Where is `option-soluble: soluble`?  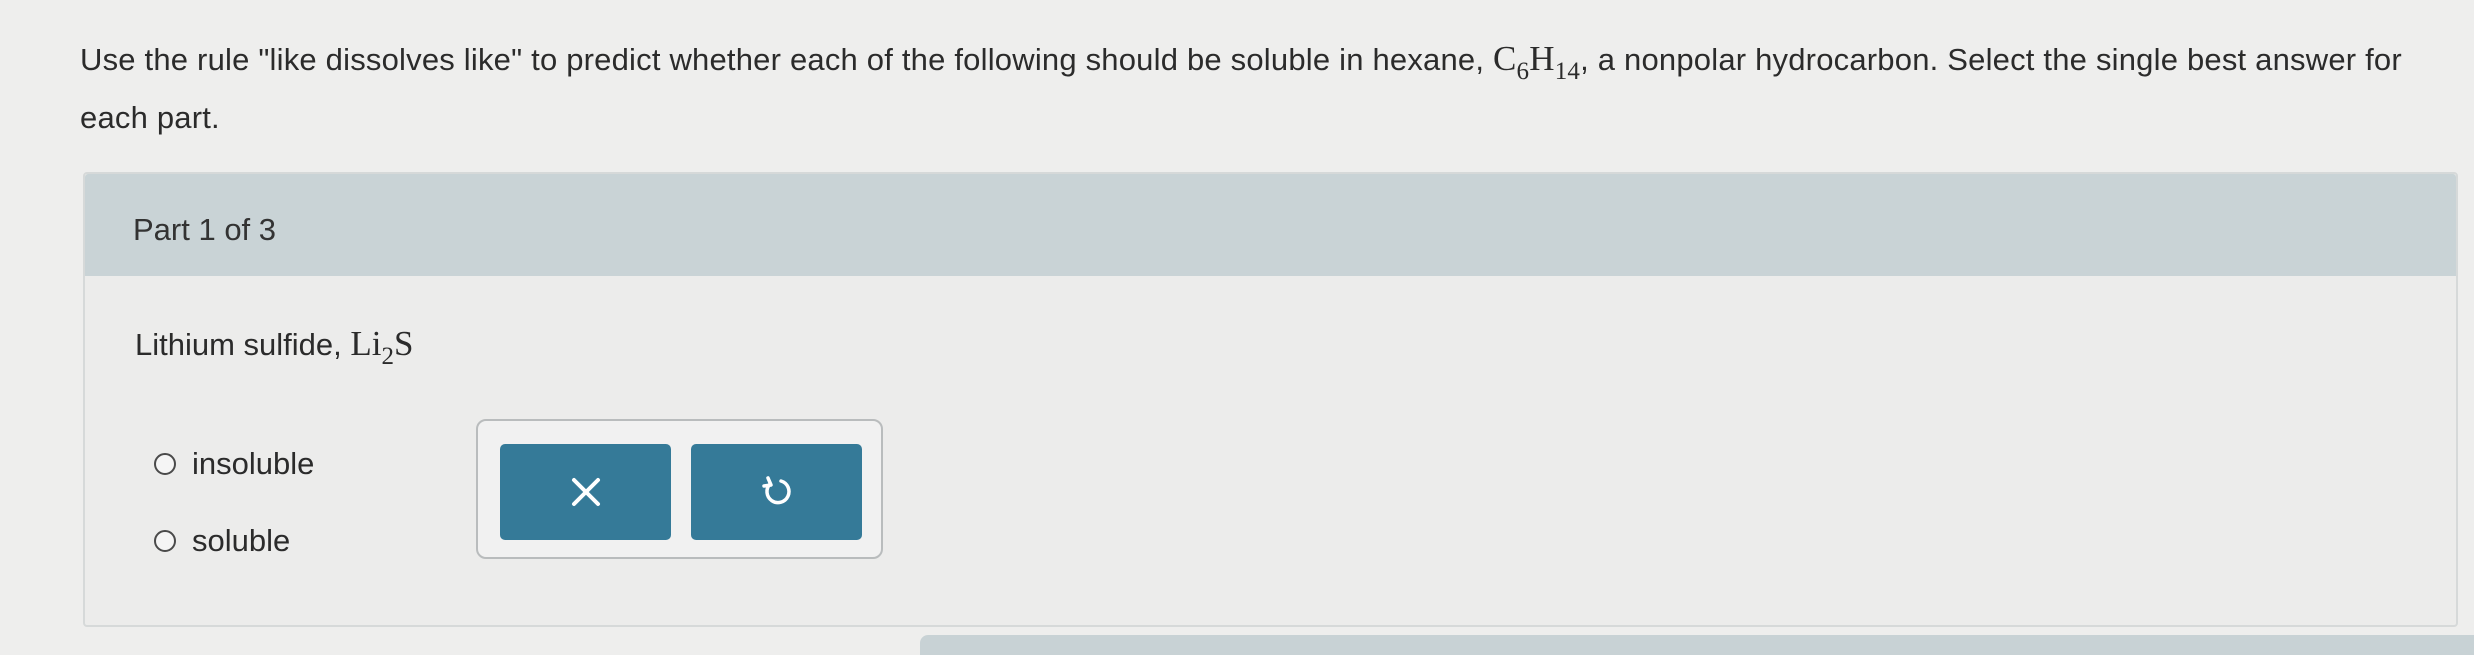
option-soluble: soluble is located at coordinates (263, 541).